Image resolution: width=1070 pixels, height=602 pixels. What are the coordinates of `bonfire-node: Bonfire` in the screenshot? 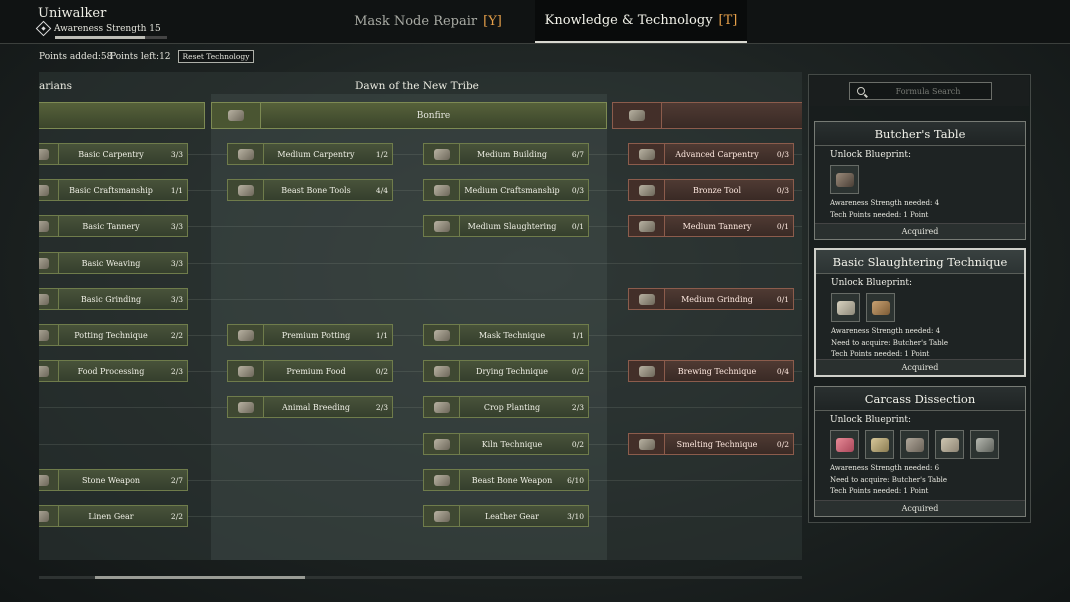 It's located at (409, 115).